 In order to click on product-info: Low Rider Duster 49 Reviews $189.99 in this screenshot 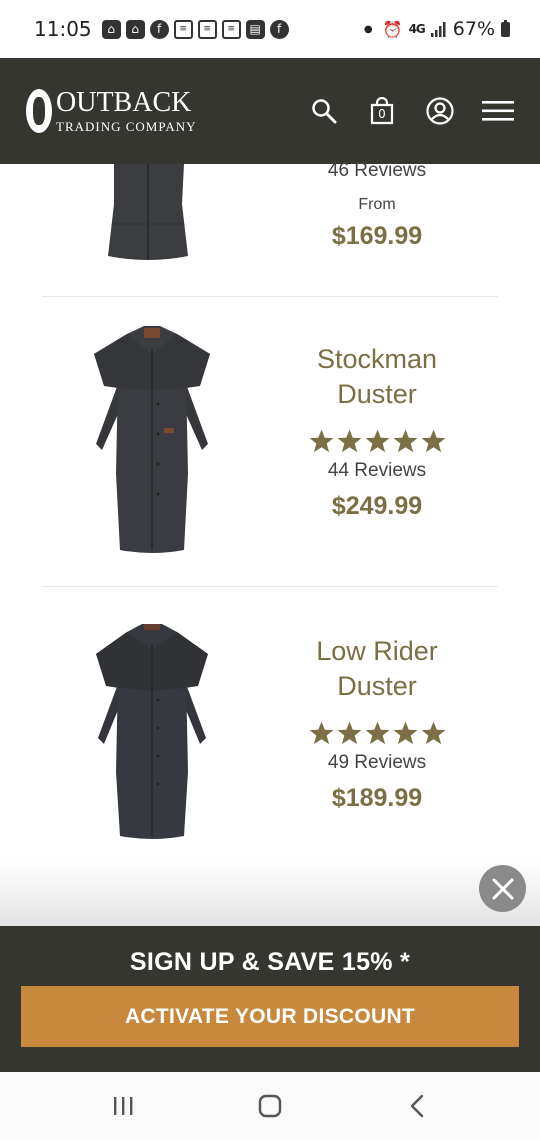, I will do `click(377, 723)`.